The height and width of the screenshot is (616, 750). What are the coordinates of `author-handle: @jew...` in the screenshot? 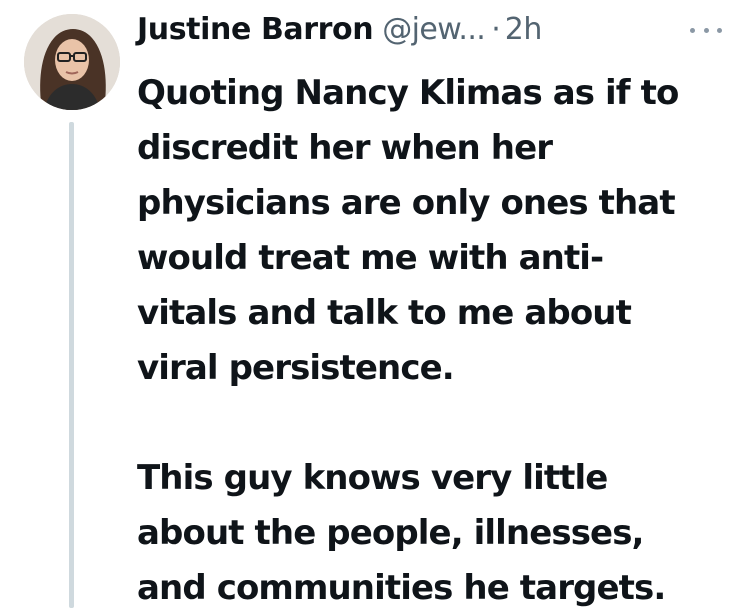 It's located at (434, 29).